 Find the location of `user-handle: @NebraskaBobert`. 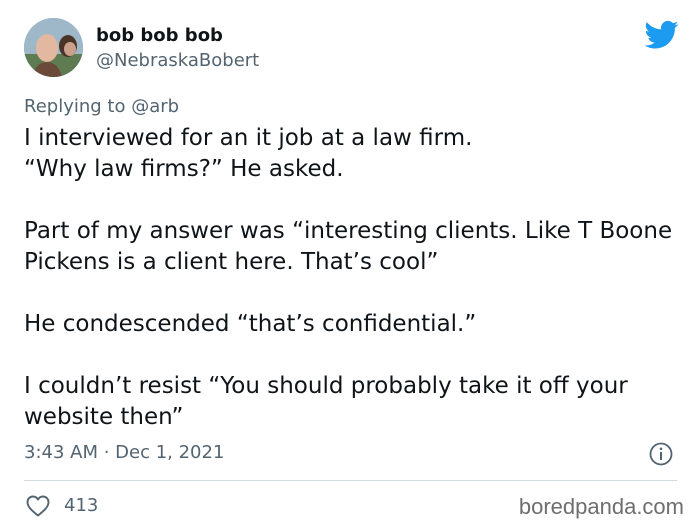

user-handle: @NebraskaBobert is located at coordinates (177, 61).